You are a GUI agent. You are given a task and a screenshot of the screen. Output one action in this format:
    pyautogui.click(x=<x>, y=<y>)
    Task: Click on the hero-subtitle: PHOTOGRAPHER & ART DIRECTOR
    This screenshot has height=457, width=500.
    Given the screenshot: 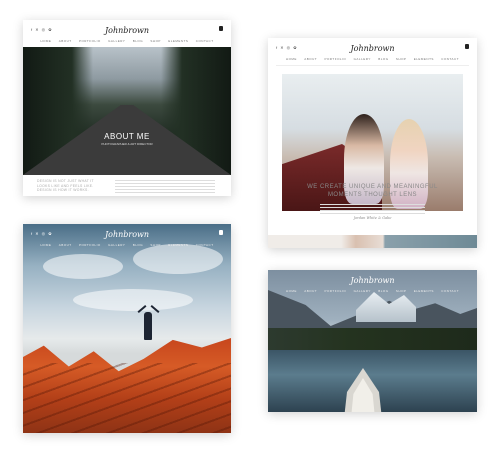 What is the action you would take?
    pyautogui.click(x=127, y=144)
    